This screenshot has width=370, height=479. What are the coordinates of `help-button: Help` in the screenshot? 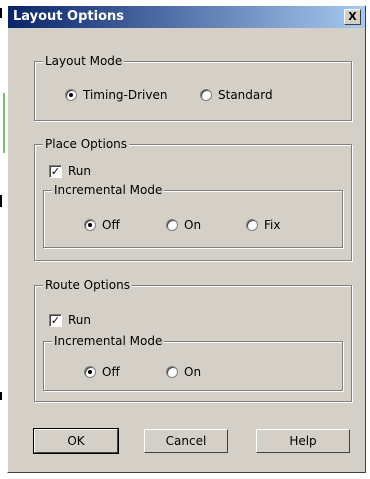 It's located at (303, 441).